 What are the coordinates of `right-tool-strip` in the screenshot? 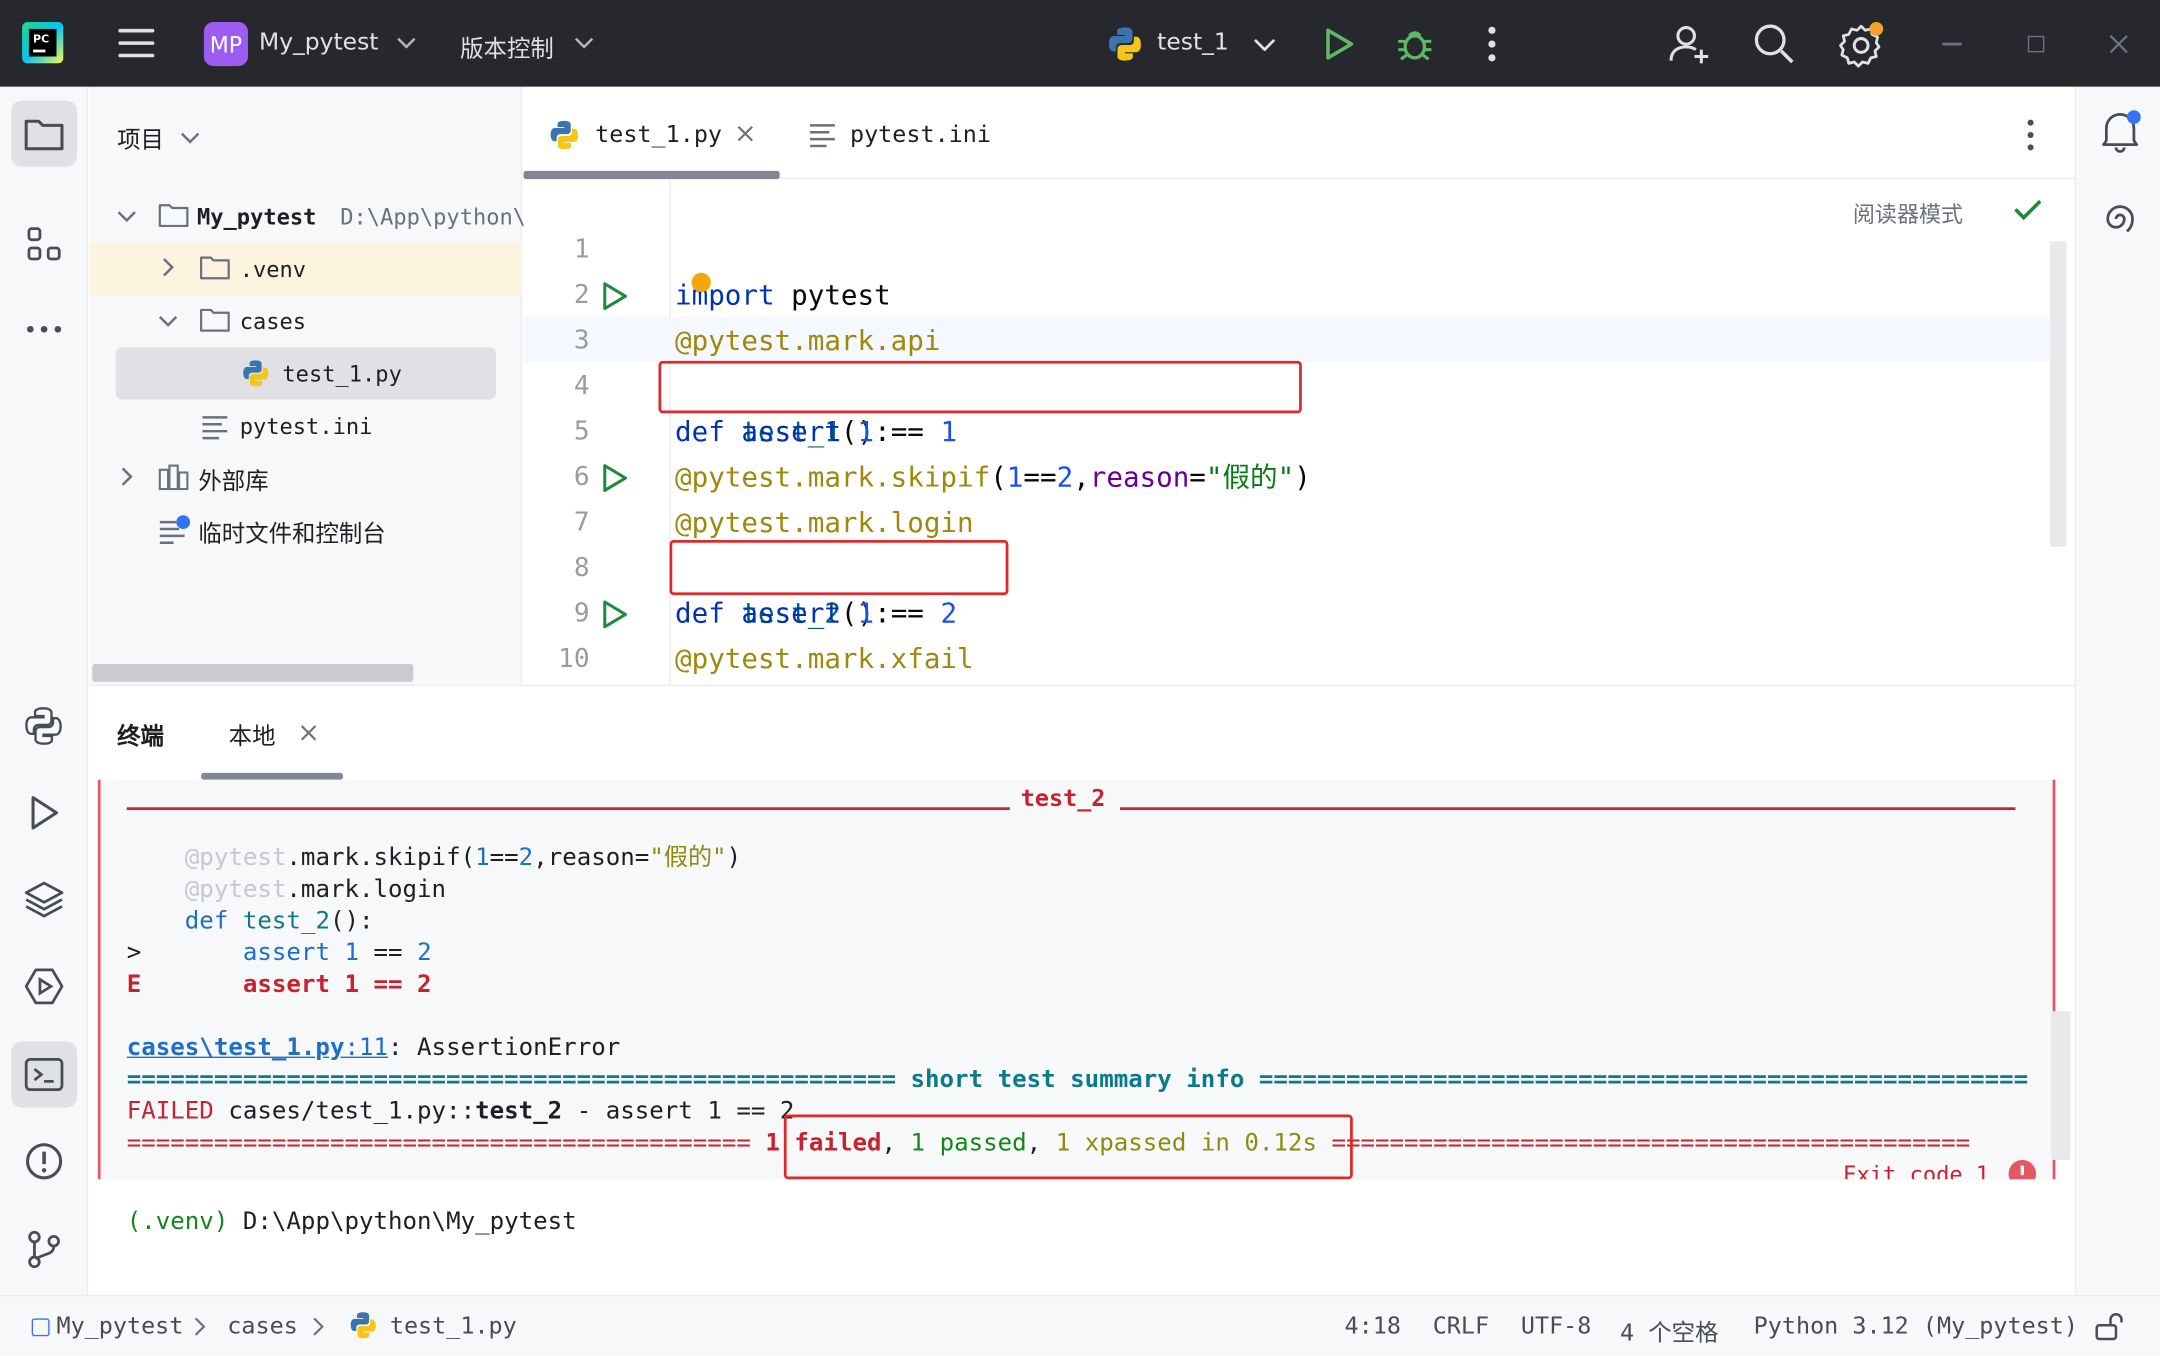 It's located at (2117, 690).